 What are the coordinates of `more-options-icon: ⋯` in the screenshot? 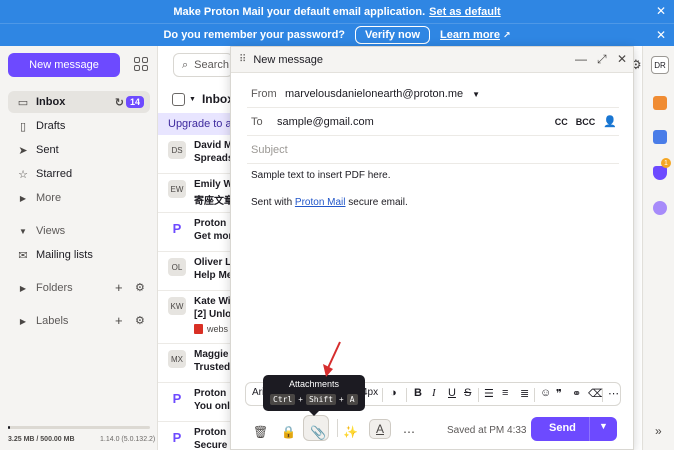 It's located at (613, 393).